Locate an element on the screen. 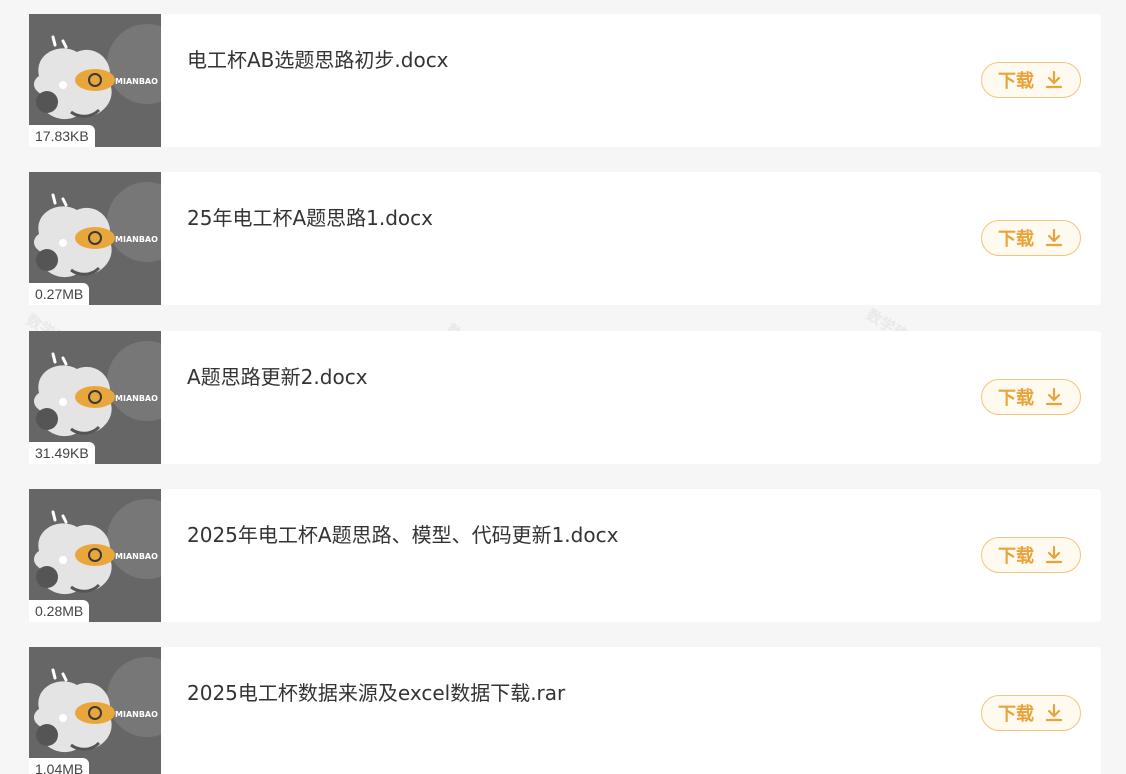  file-thumbnail: MIANBAO 0.27MB is located at coordinates (95, 238).